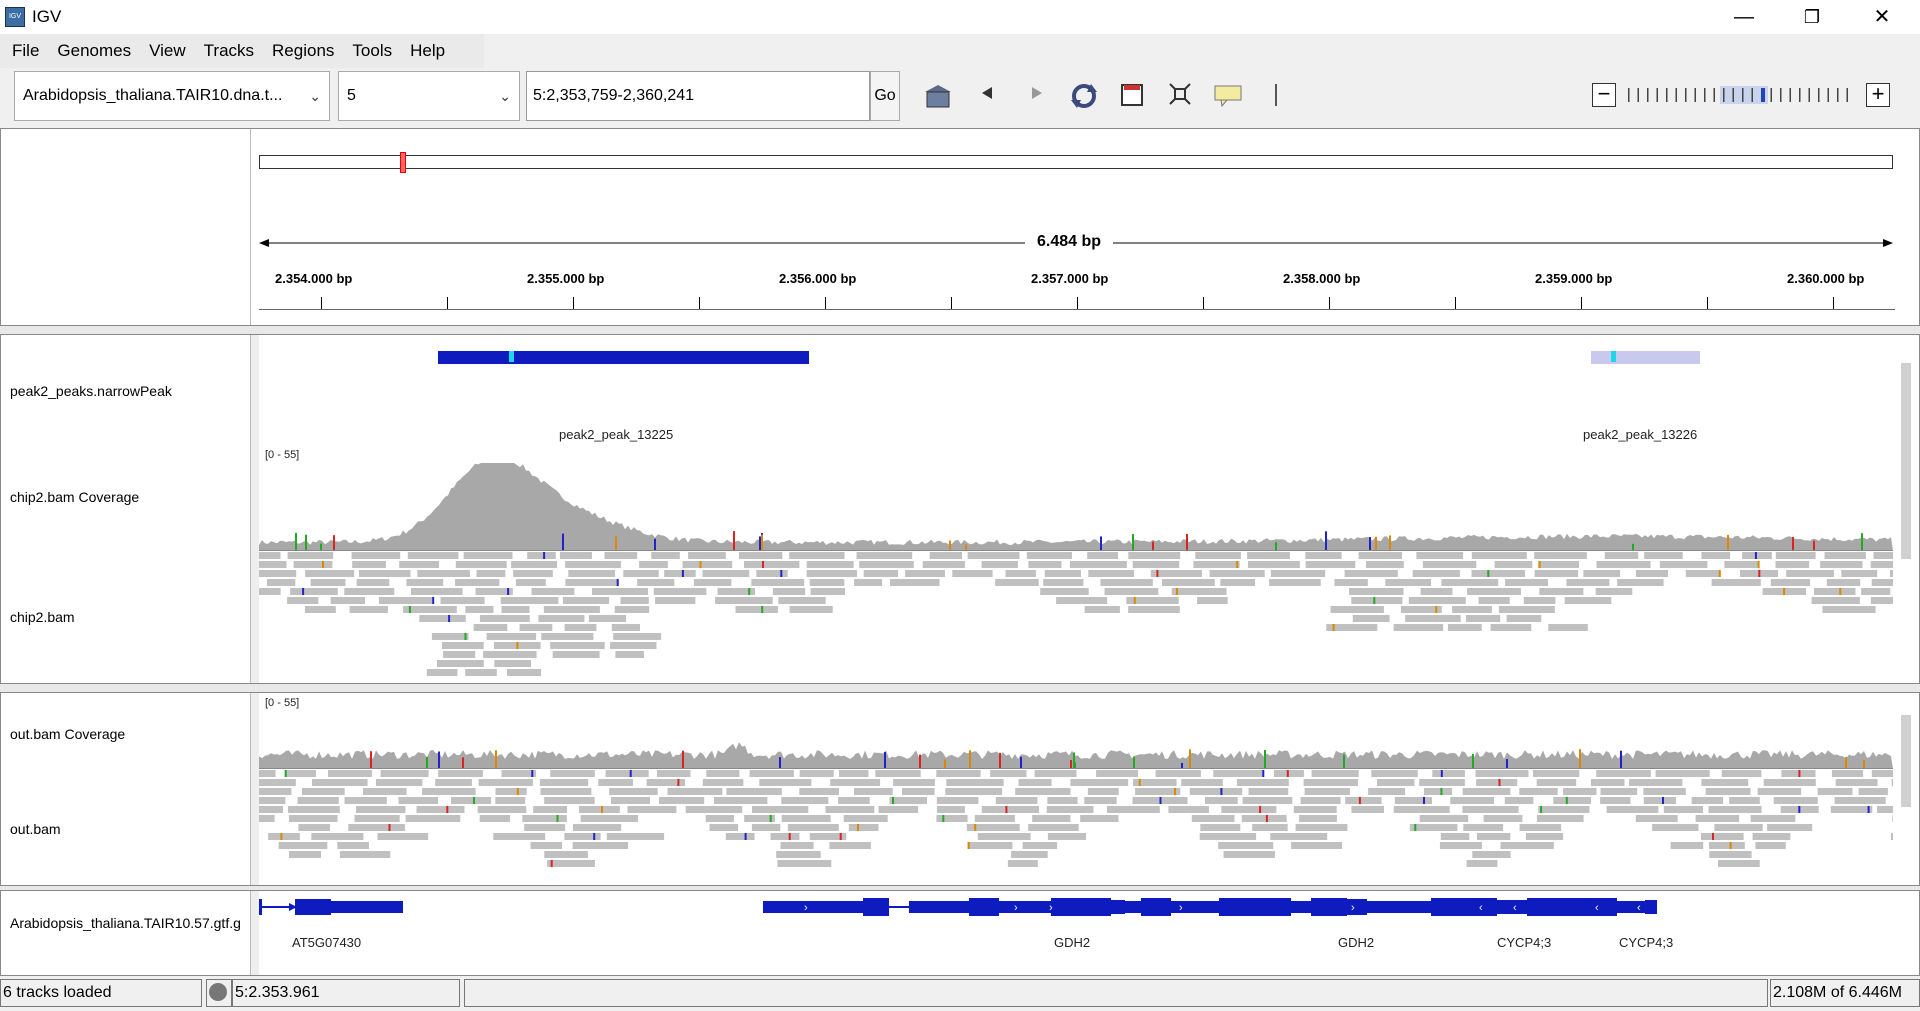 This screenshot has width=1920, height=1011. Describe the element at coordinates (427, 51) in the screenshot. I see `menu-help: Help` at that location.